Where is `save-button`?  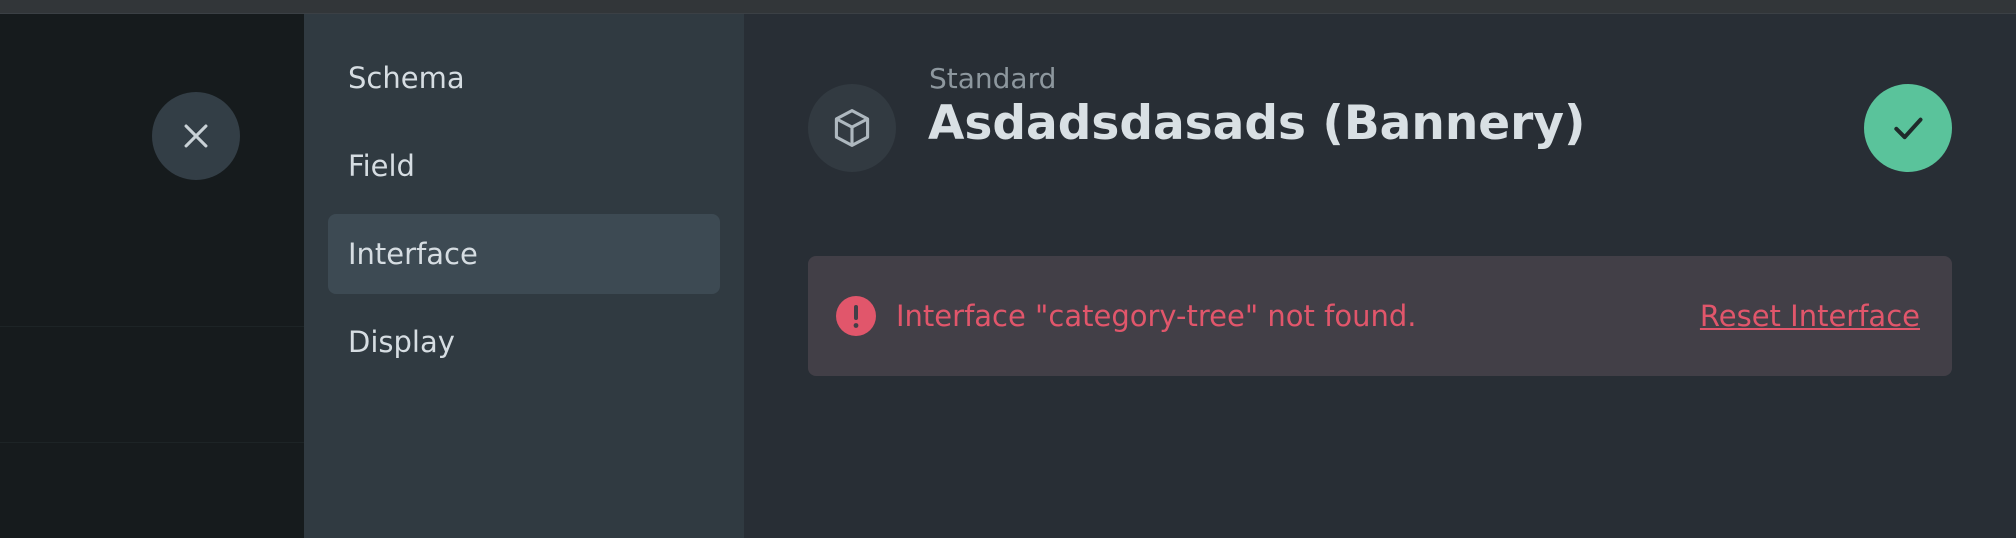 save-button is located at coordinates (1908, 128).